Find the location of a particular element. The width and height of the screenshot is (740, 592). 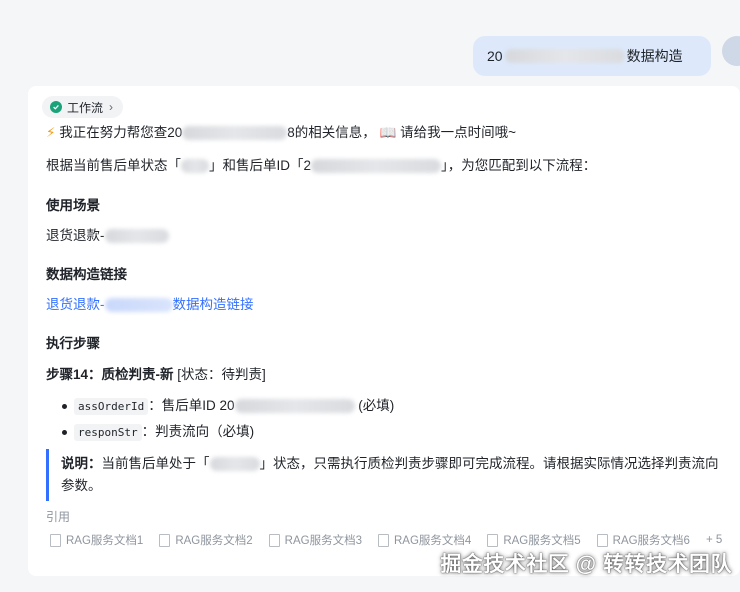

reference-label: RAG服务文档3 is located at coordinates (323, 541).